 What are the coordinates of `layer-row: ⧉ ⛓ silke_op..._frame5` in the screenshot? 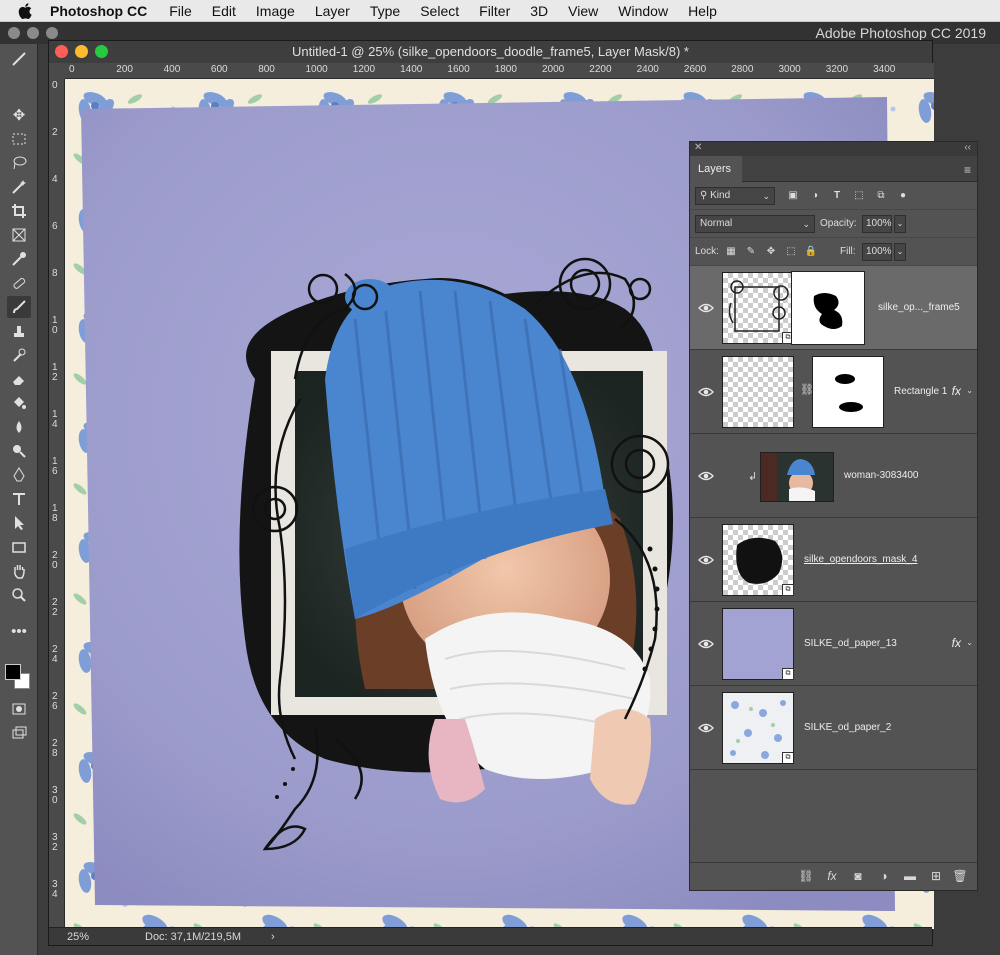 It's located at (833, 308).